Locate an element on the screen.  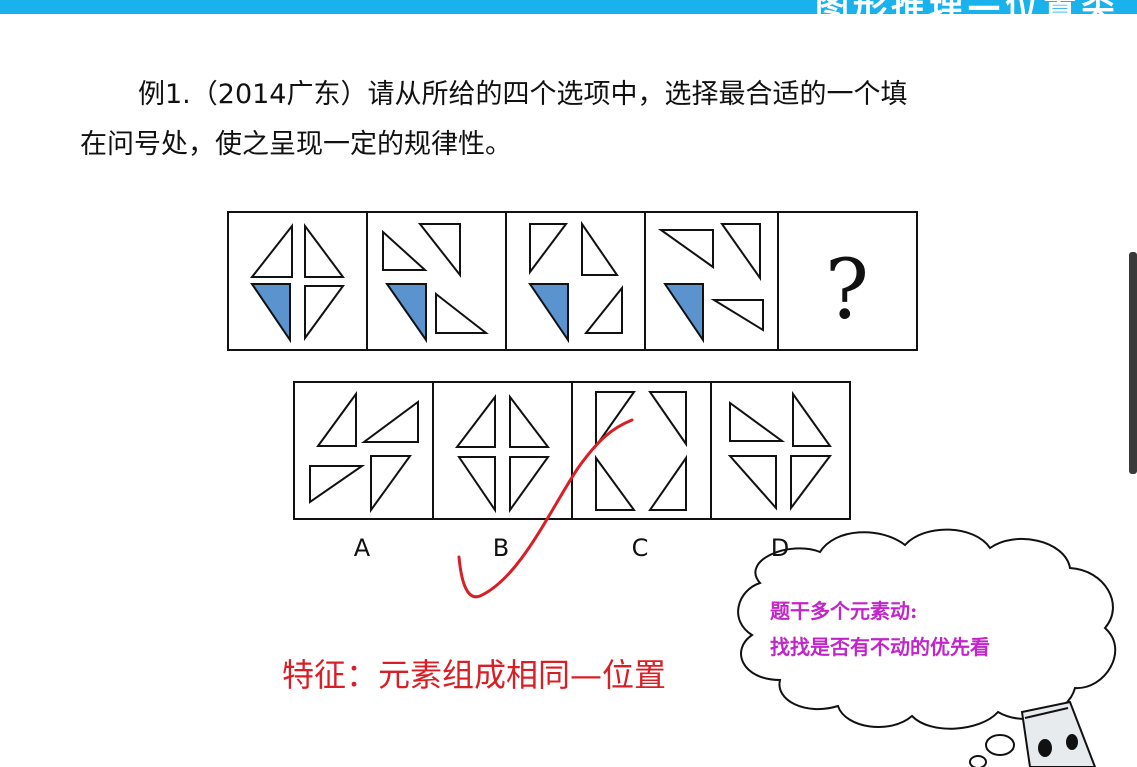
question-row is located at coordinates (572, 281).